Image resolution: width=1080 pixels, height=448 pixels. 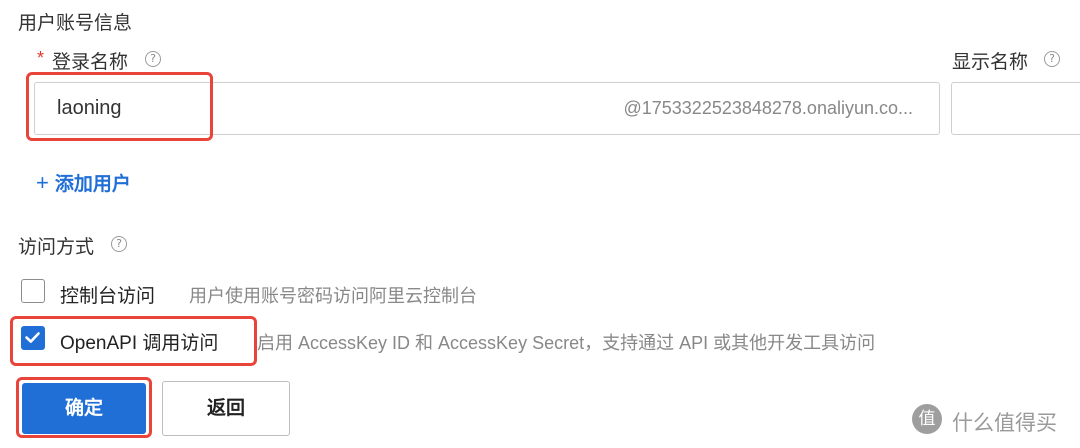 What do you see at coordinates (139, 341) in the screenshot?
I see `openapi-access-label: OpenAPI 调用访问` at bounding box center [139, 341].